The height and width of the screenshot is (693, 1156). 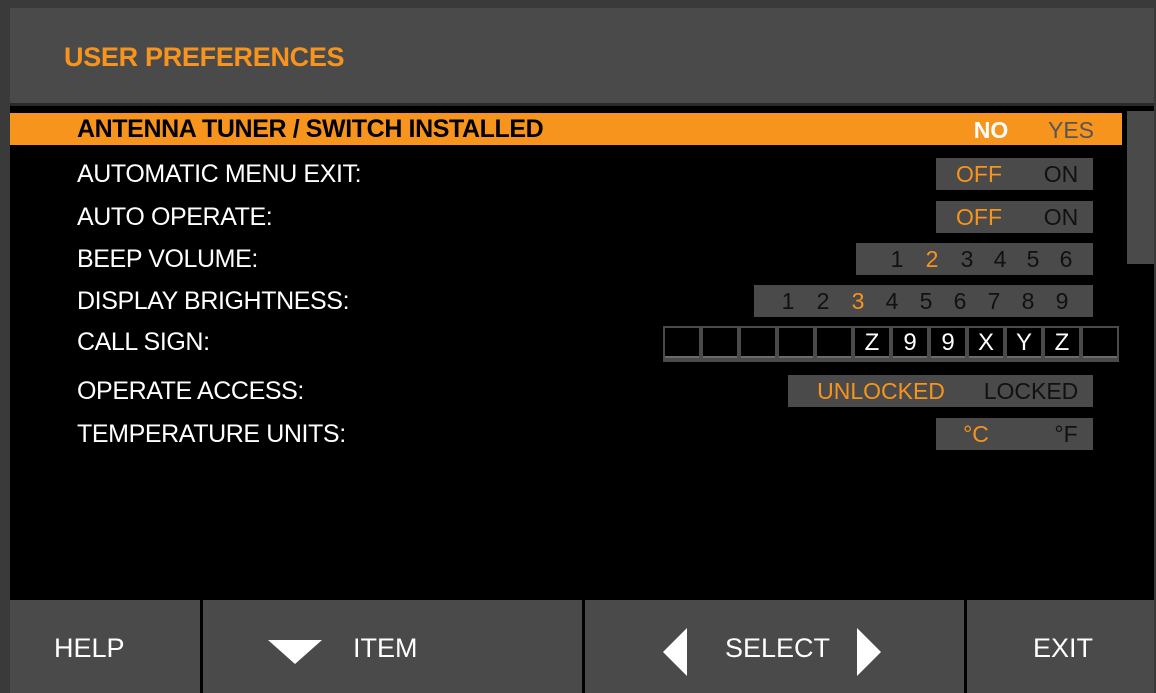 What do you see at coordinates (1062, 301) in the screenshot?
I see `option-9: 9` at bounding box center [1062, 301].